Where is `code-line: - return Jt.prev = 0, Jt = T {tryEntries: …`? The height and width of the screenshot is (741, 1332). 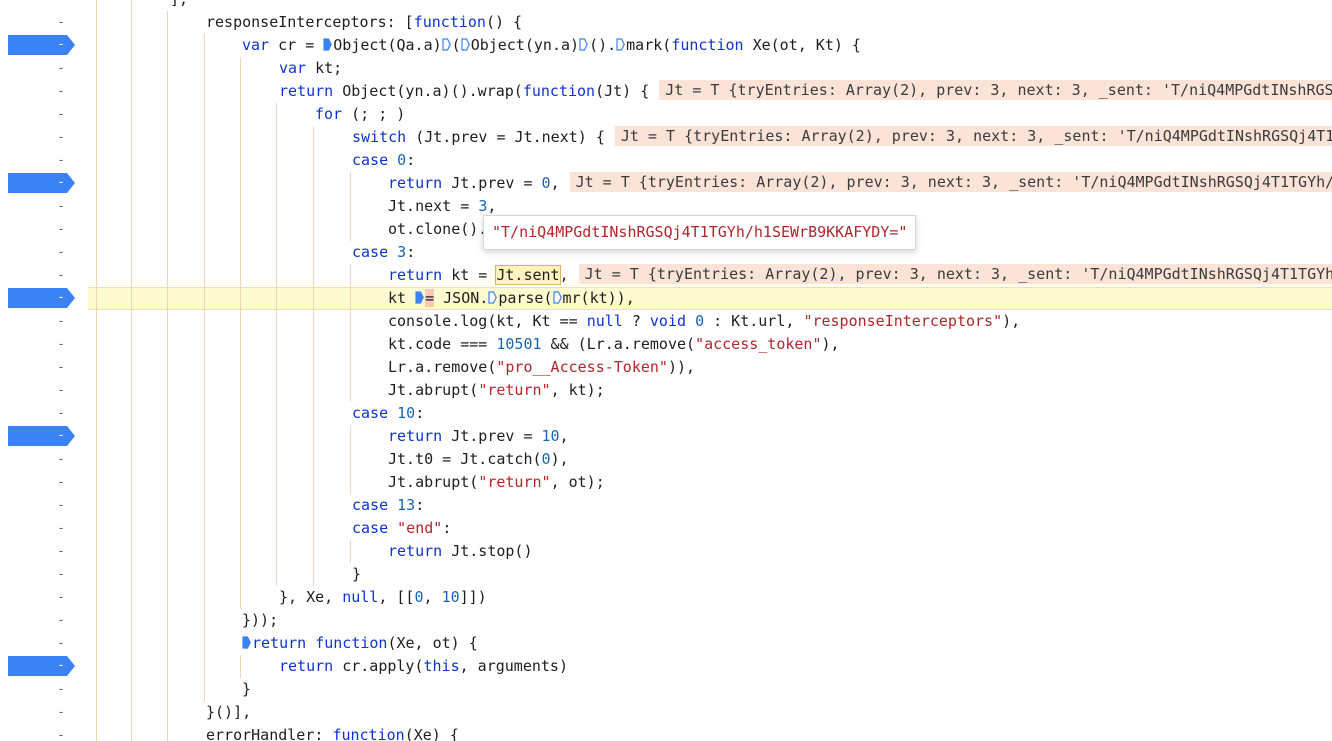 code-line: - return Jt.prev = 0, Jt = T {tryEntries: … is located at coordinates (666, 183).